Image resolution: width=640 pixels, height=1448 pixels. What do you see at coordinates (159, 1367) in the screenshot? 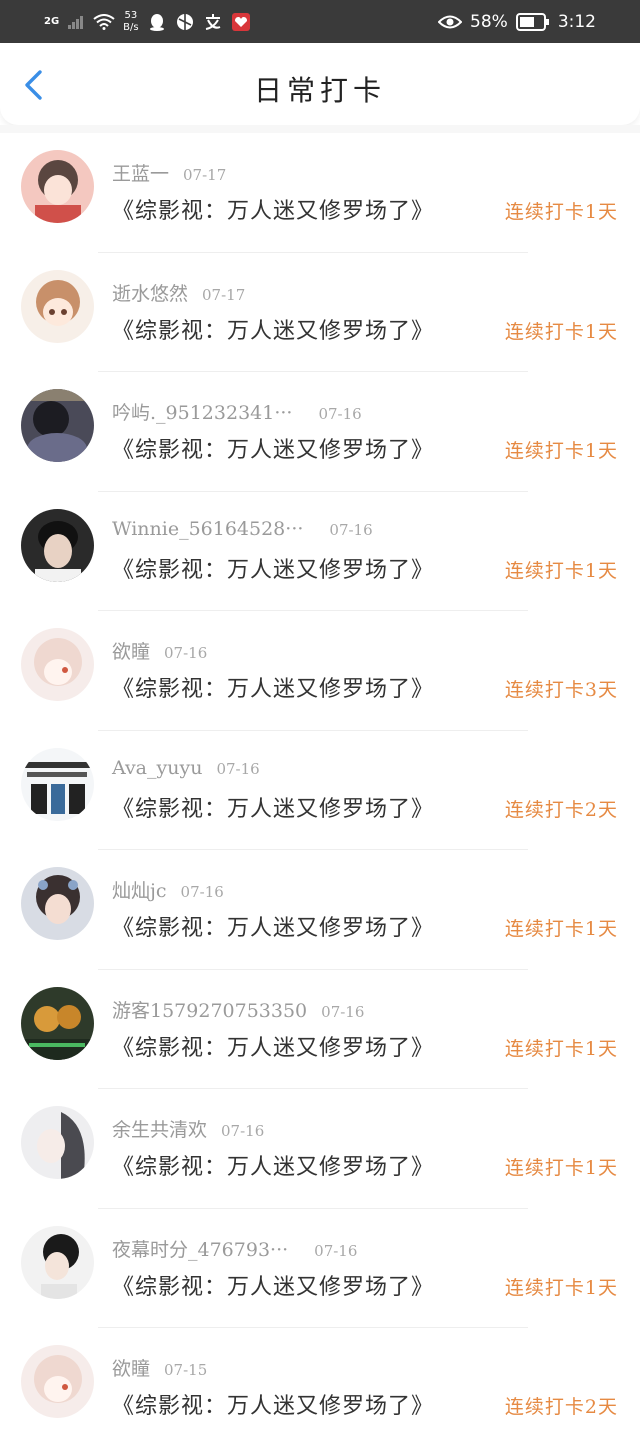
I see `user-name: 欲瞳 07-15` at bounding box center [159, 1367].